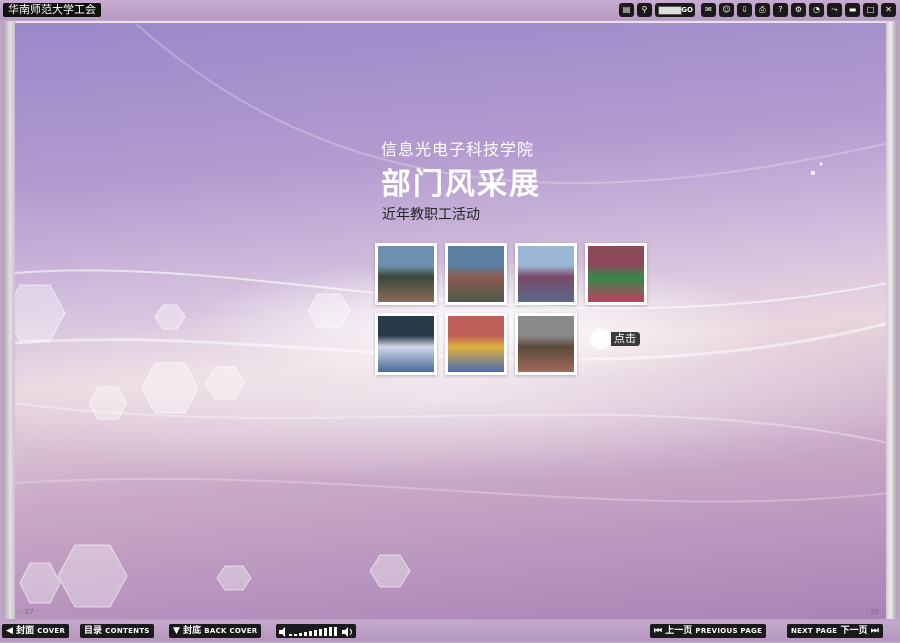  What do you see at coordinates (729, 631) in the screenshot?
I see `previous-page-label-en: PREVIOUS PAGE` at bounding box center [729, 631].